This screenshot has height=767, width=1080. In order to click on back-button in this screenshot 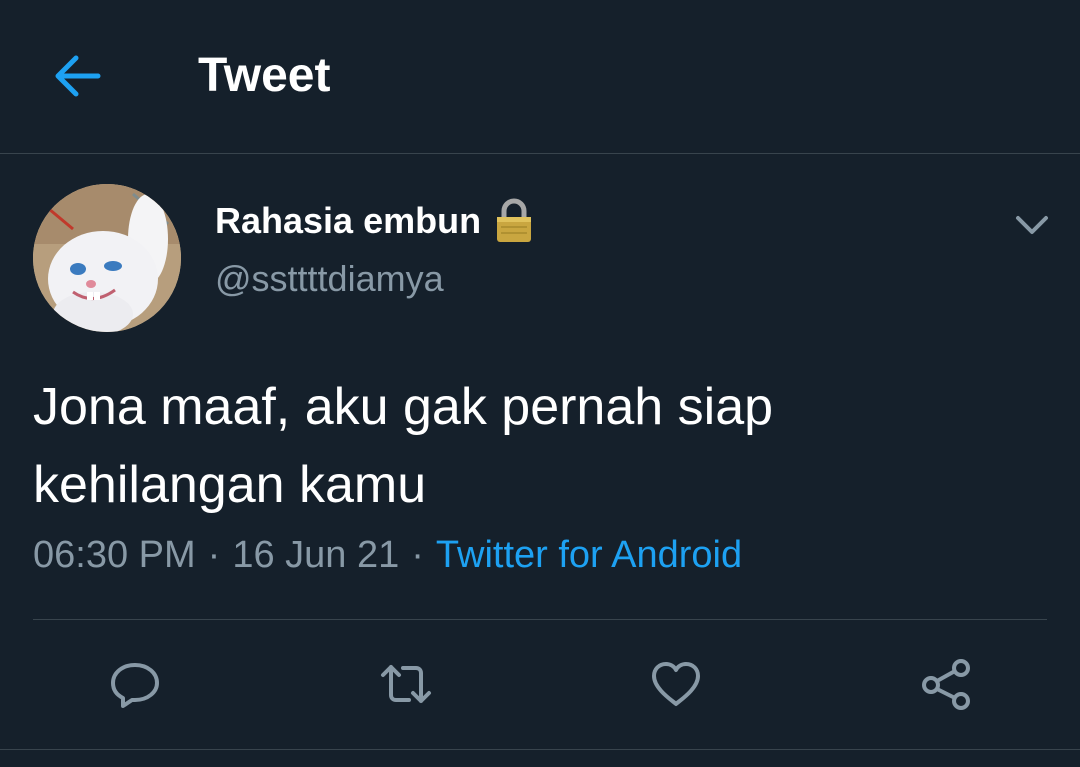, I will do `click(77, 76)`.